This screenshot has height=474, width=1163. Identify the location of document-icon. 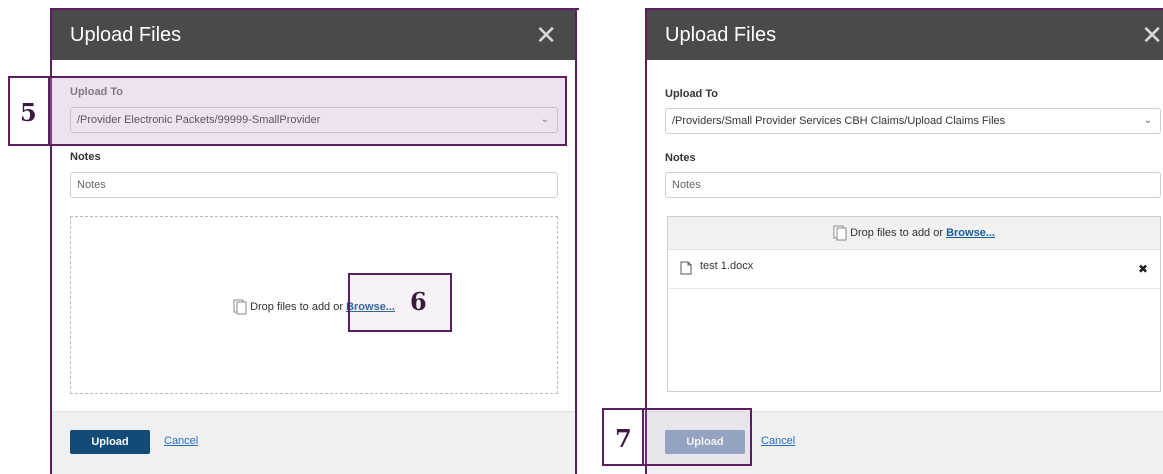
(686, 270).